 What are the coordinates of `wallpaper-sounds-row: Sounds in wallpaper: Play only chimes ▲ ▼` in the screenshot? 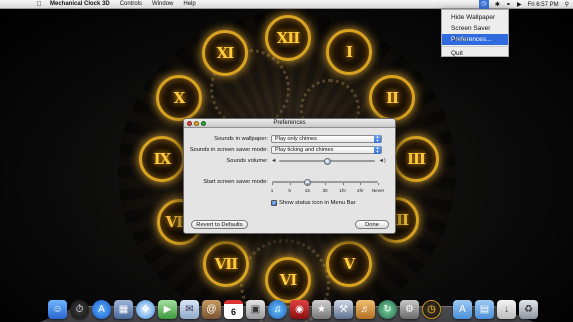 It's located at (283, 139).